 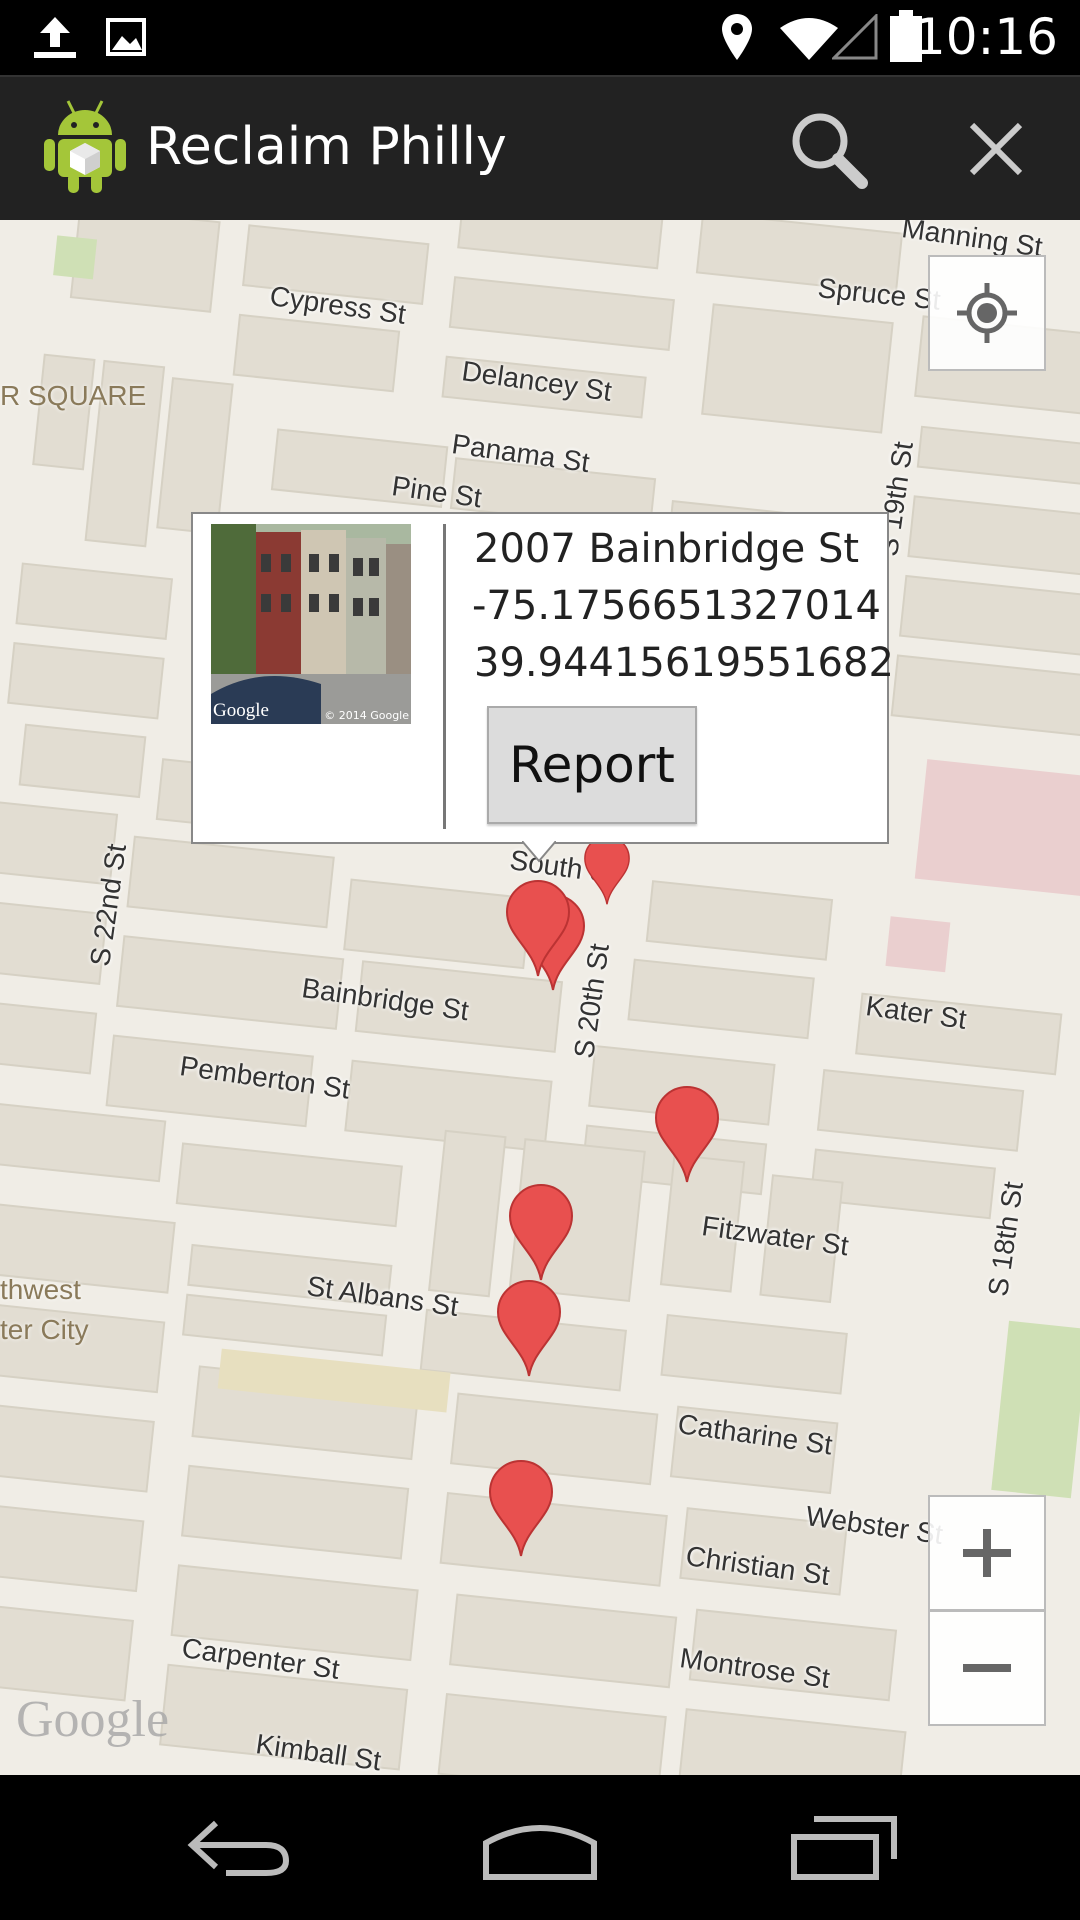 I want to click on zoom-in-icon, so click(x=987, y=1553).